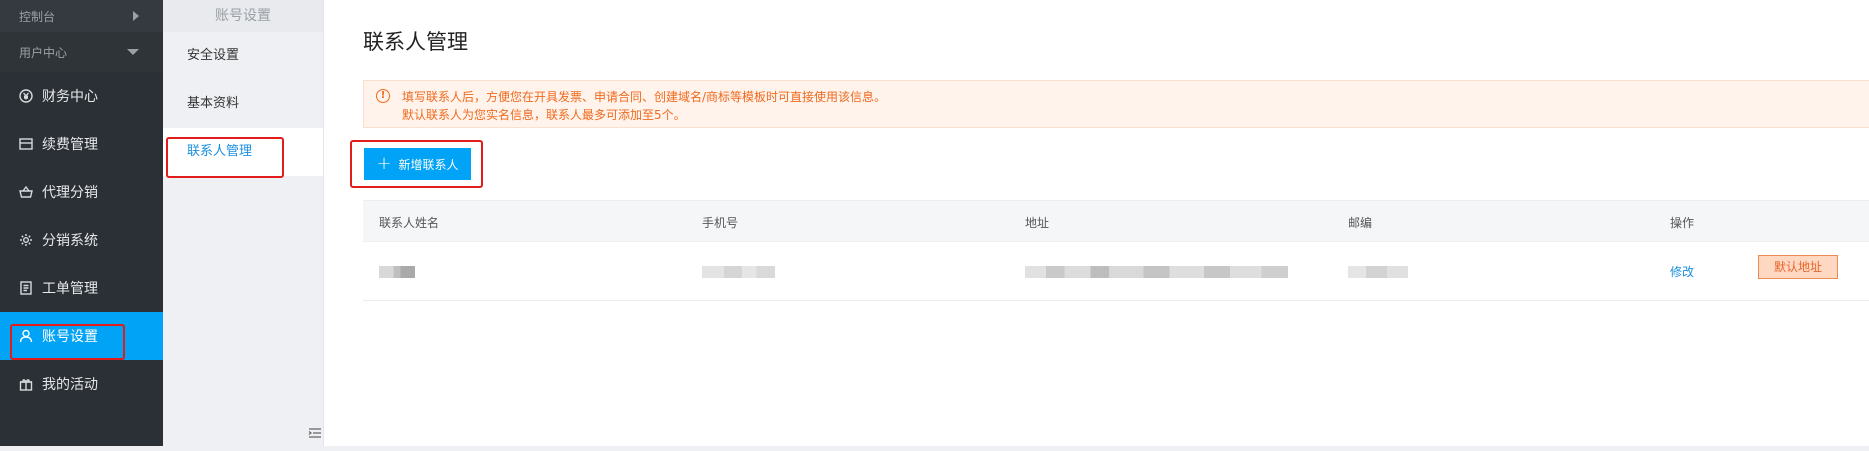  I want to click on sidebar-item-distribution: 分销系统, so click(81, 240).